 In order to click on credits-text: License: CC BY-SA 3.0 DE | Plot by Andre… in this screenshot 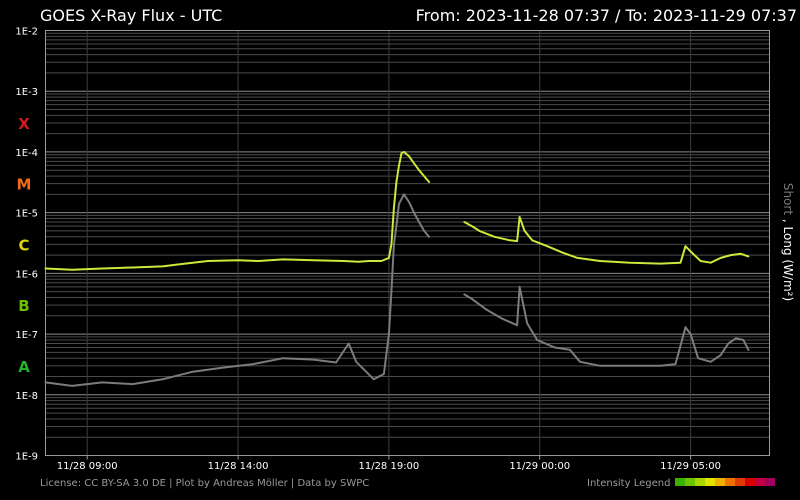, I will do `click(204, 483)`.